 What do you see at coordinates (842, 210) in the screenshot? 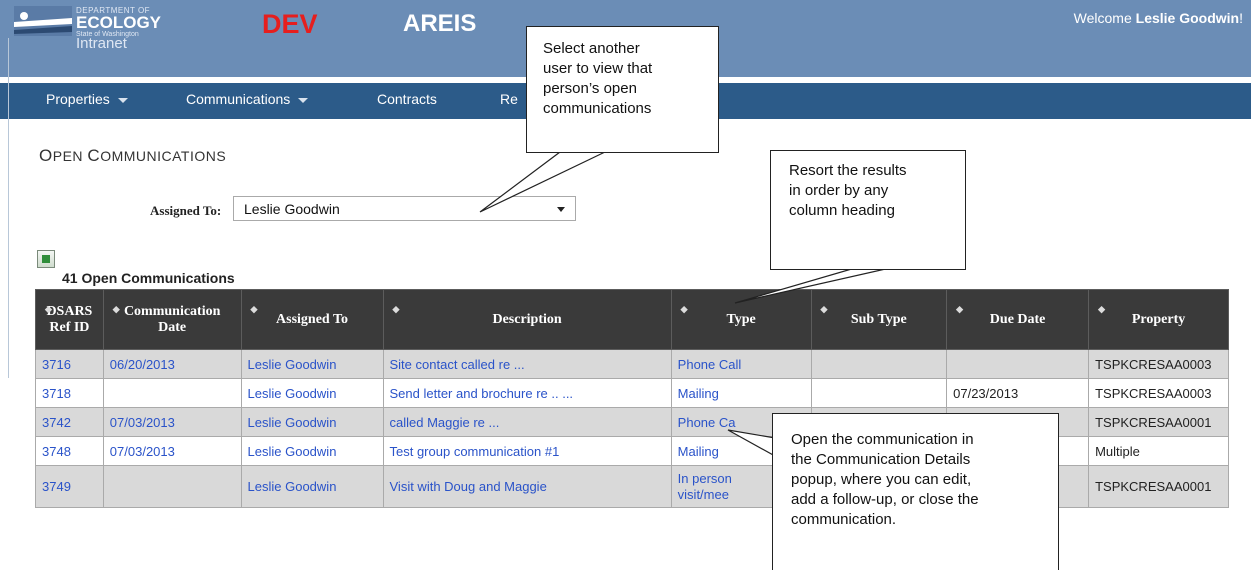
I see `callout-line: column heading` at bounding box center [842, 210].